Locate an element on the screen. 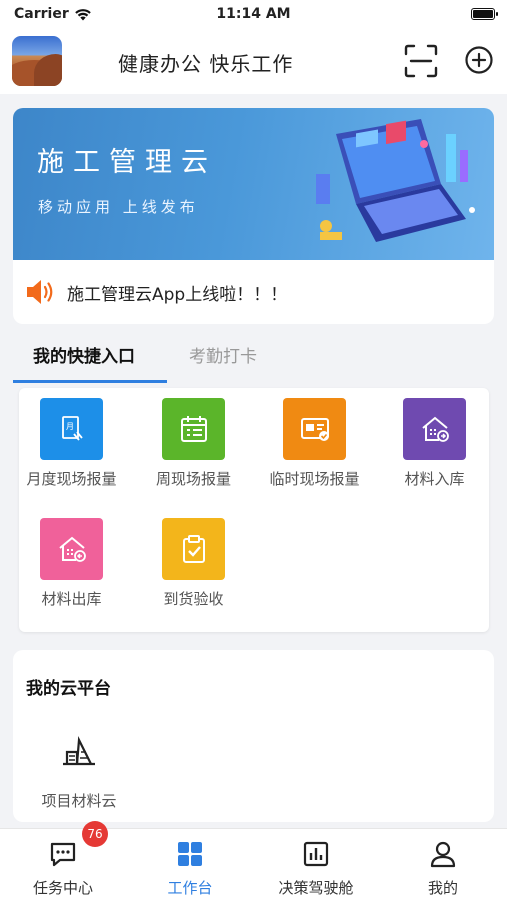 This screenshot has height=900, width=507. tab-attendance: 考勤打卡 is located at coordinates (223, 354).